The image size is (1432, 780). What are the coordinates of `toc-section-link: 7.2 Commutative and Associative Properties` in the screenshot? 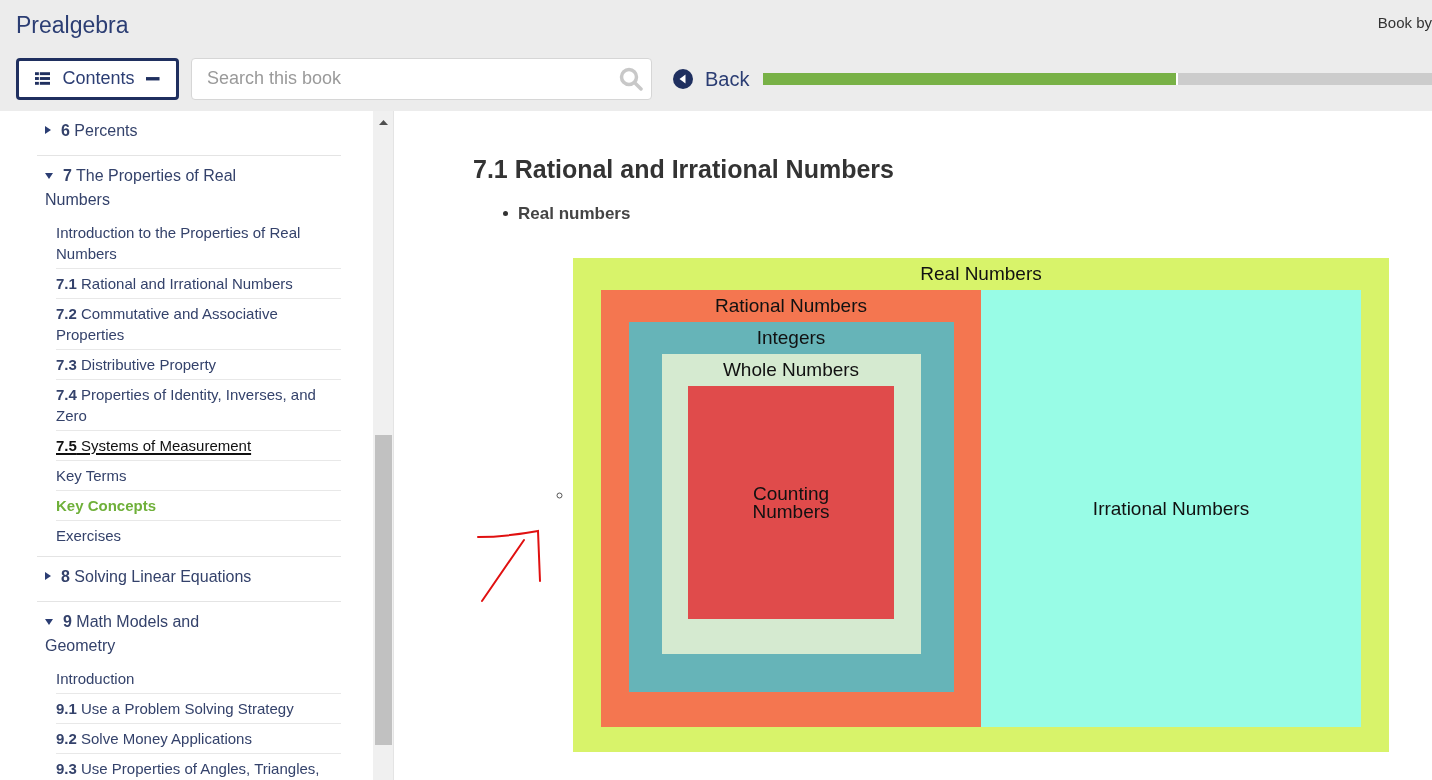 It's located at (198, 324).